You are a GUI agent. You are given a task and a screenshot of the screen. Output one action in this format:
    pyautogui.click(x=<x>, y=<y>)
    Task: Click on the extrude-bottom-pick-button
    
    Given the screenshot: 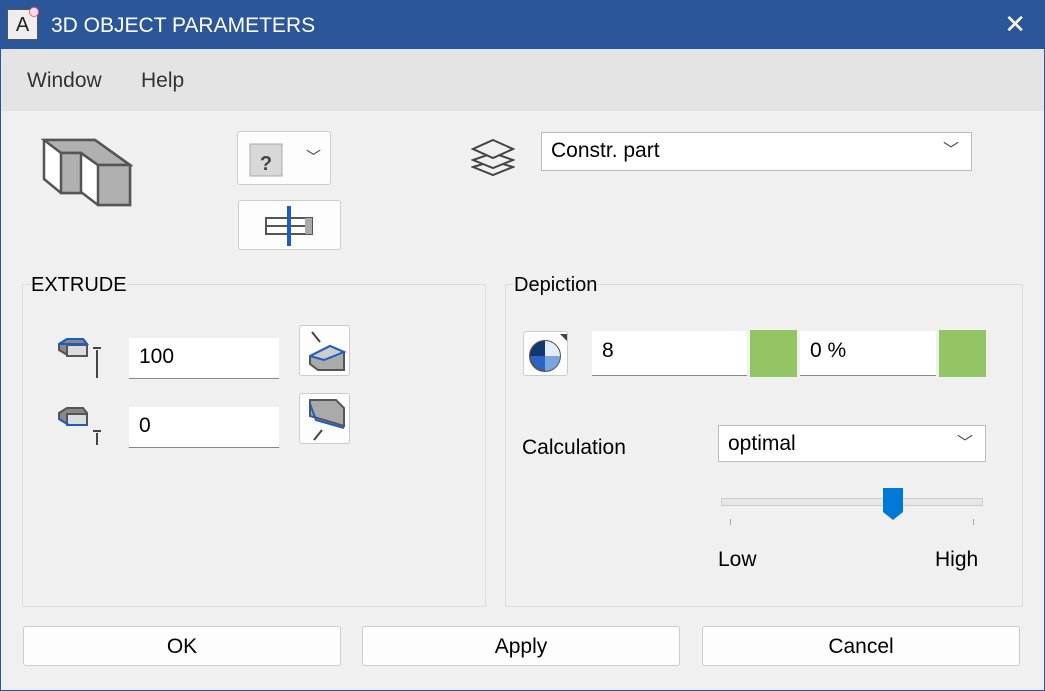 What is the action you would take?
    pyautogui.click(x=324, y=418)
    